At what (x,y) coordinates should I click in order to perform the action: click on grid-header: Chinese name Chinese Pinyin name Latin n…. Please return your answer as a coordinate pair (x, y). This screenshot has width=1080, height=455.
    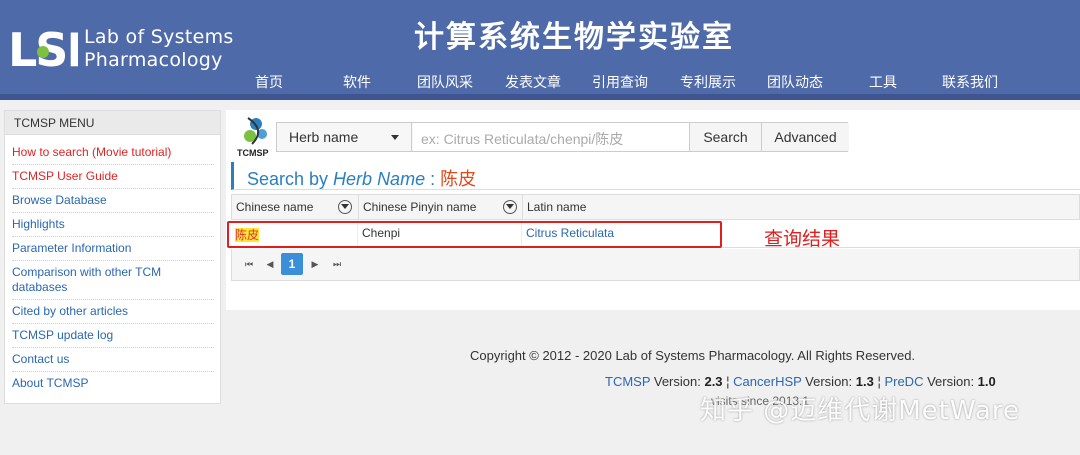
    Looking at the image, I should click on (655, 207).